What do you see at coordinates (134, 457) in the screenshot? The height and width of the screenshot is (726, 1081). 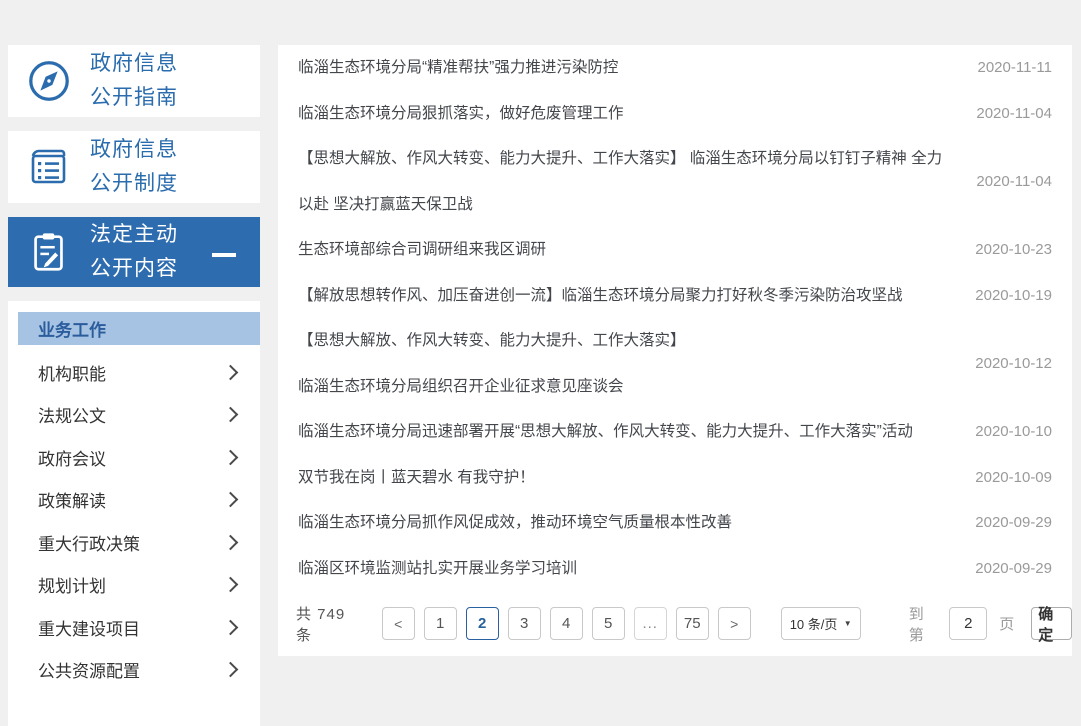 I see `sidebar-item-gov-meetings: 政府会议` at bounding box center [134, 457].